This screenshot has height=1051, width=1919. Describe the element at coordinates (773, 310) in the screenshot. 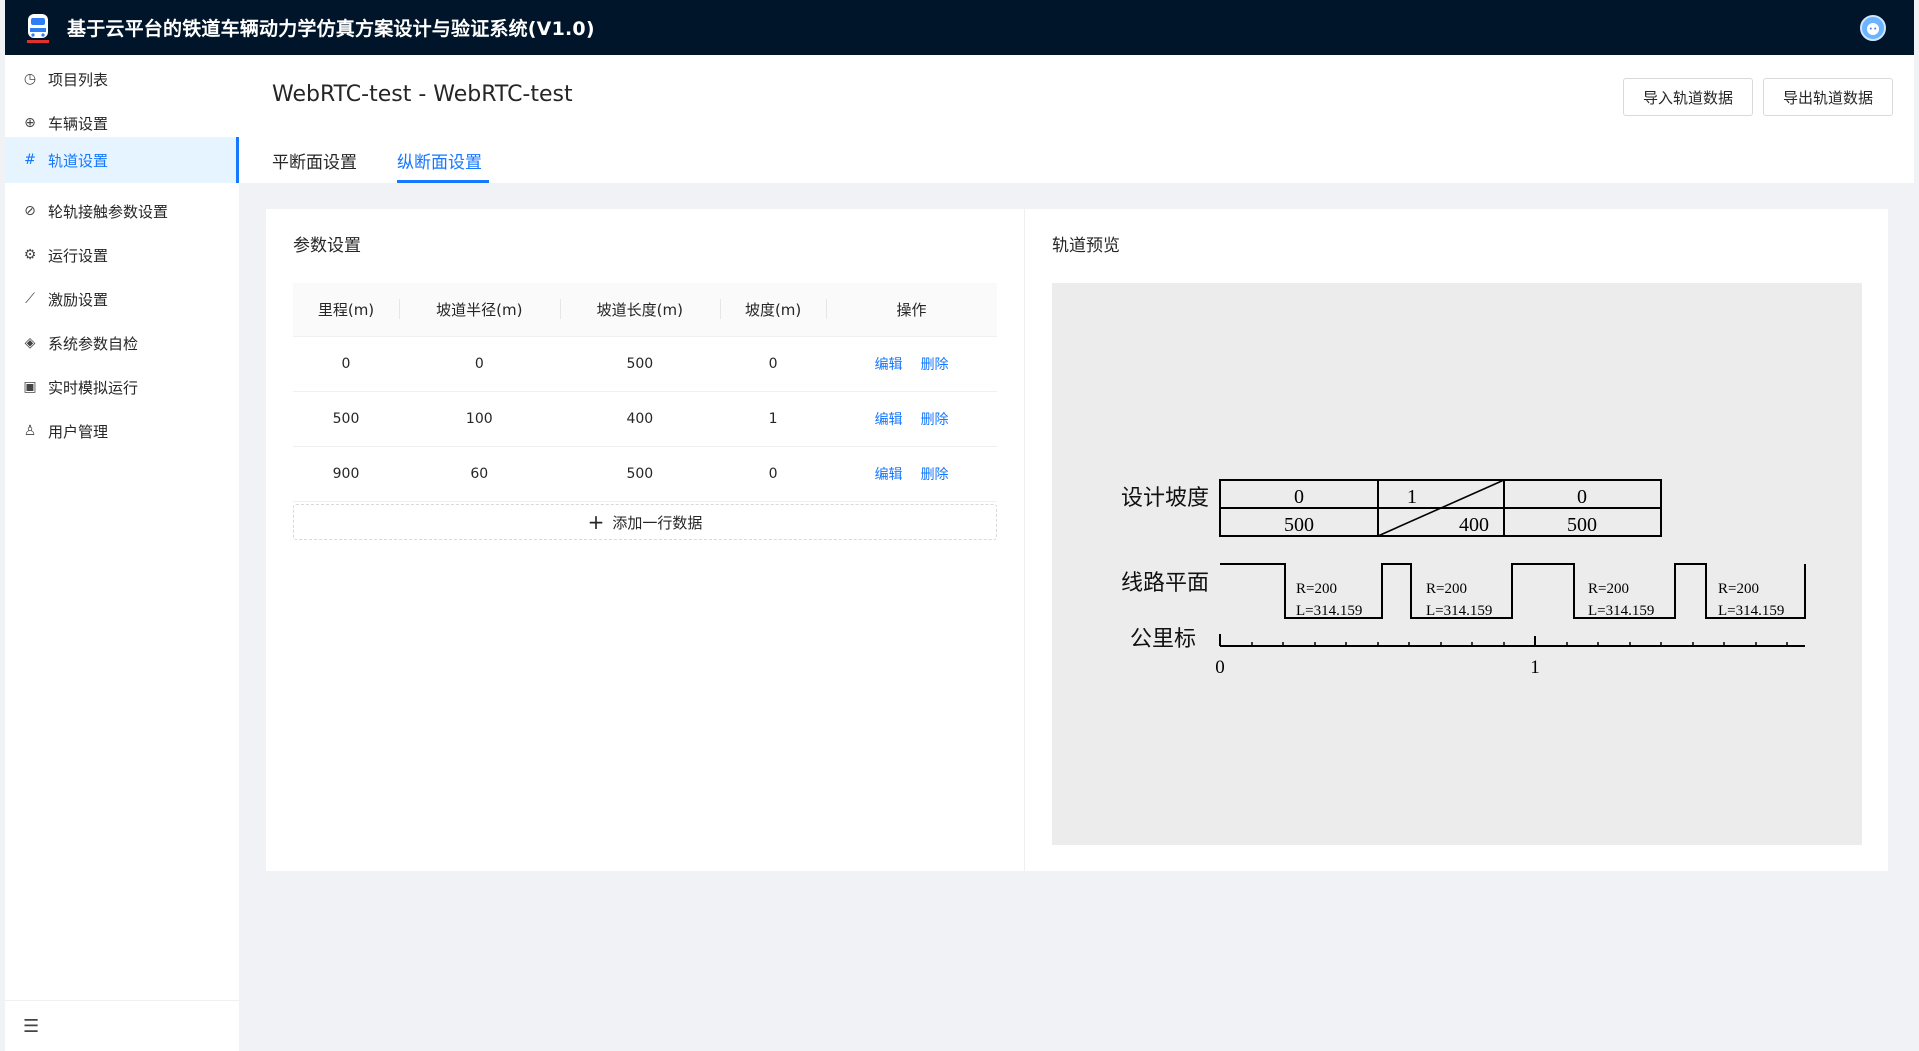

I see `col-slope: 坡度(m)` at that location.